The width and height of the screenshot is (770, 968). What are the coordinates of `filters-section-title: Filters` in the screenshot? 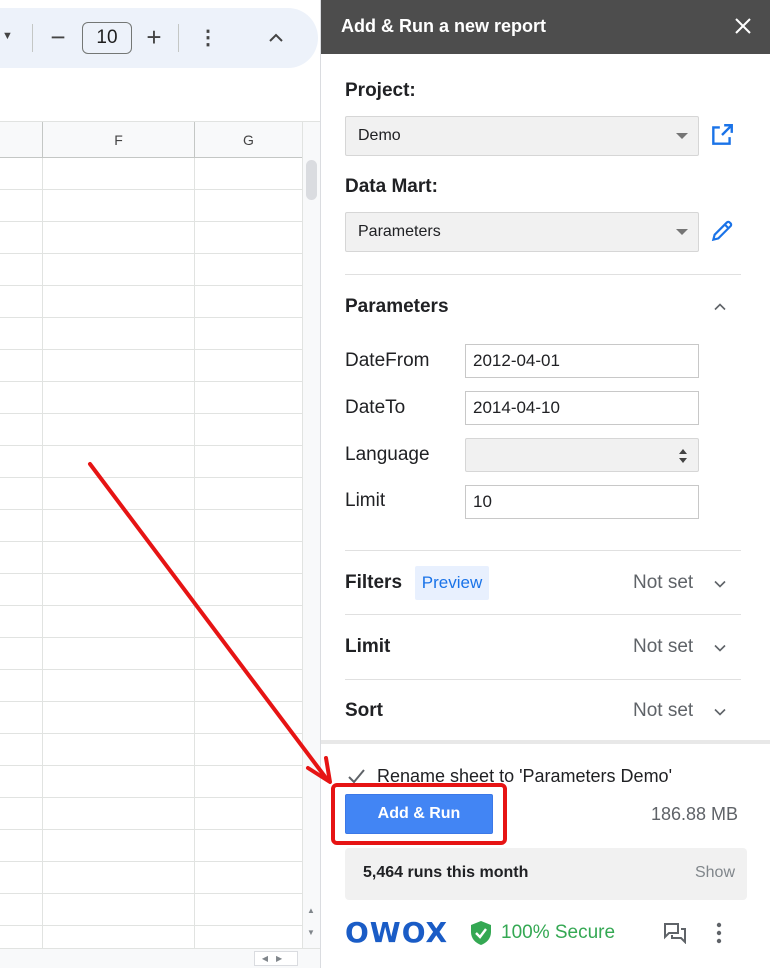 It's located at (373, 583).